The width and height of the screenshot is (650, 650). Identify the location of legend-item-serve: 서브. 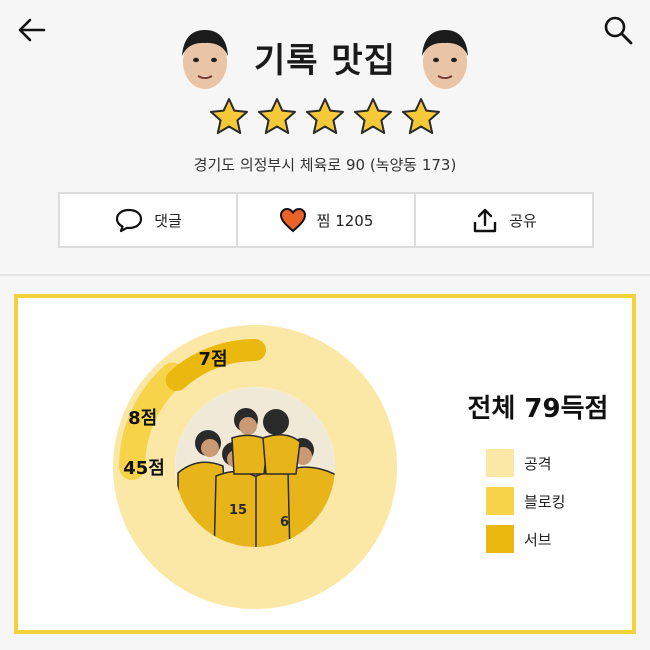
(525, 539).